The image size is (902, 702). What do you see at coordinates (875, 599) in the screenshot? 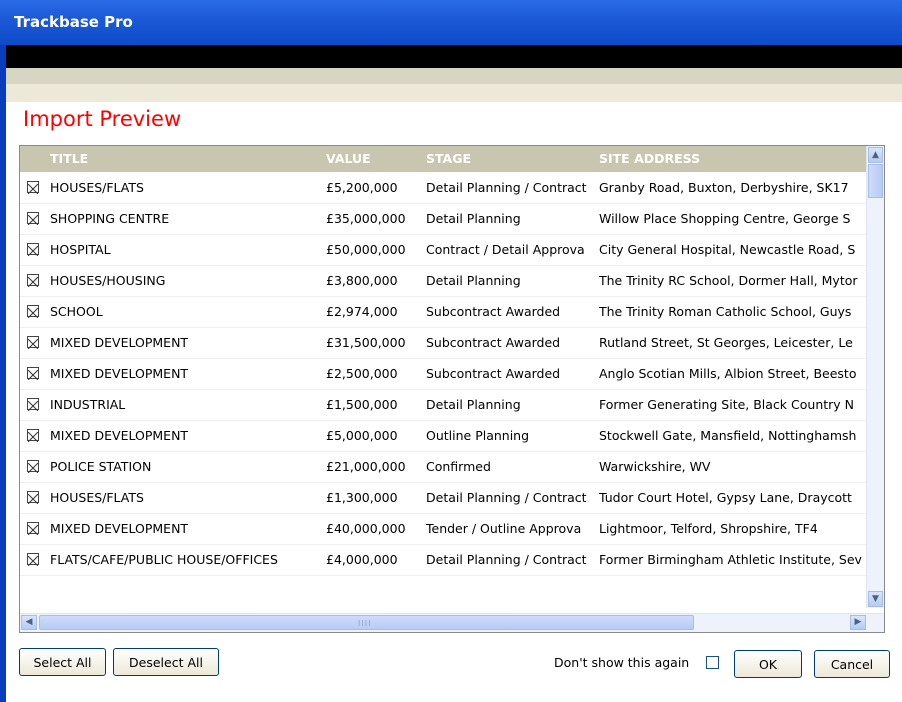
I see `scroll-down-button: ▼` at bounding box center [875, 599].